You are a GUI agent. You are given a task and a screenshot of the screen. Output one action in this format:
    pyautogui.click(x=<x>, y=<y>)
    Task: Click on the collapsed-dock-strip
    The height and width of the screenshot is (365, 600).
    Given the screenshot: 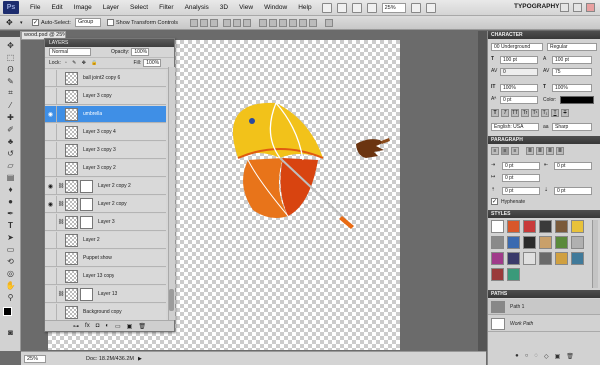 What is the action you would take?
    pyautogui.click(x=482, y=191)
    